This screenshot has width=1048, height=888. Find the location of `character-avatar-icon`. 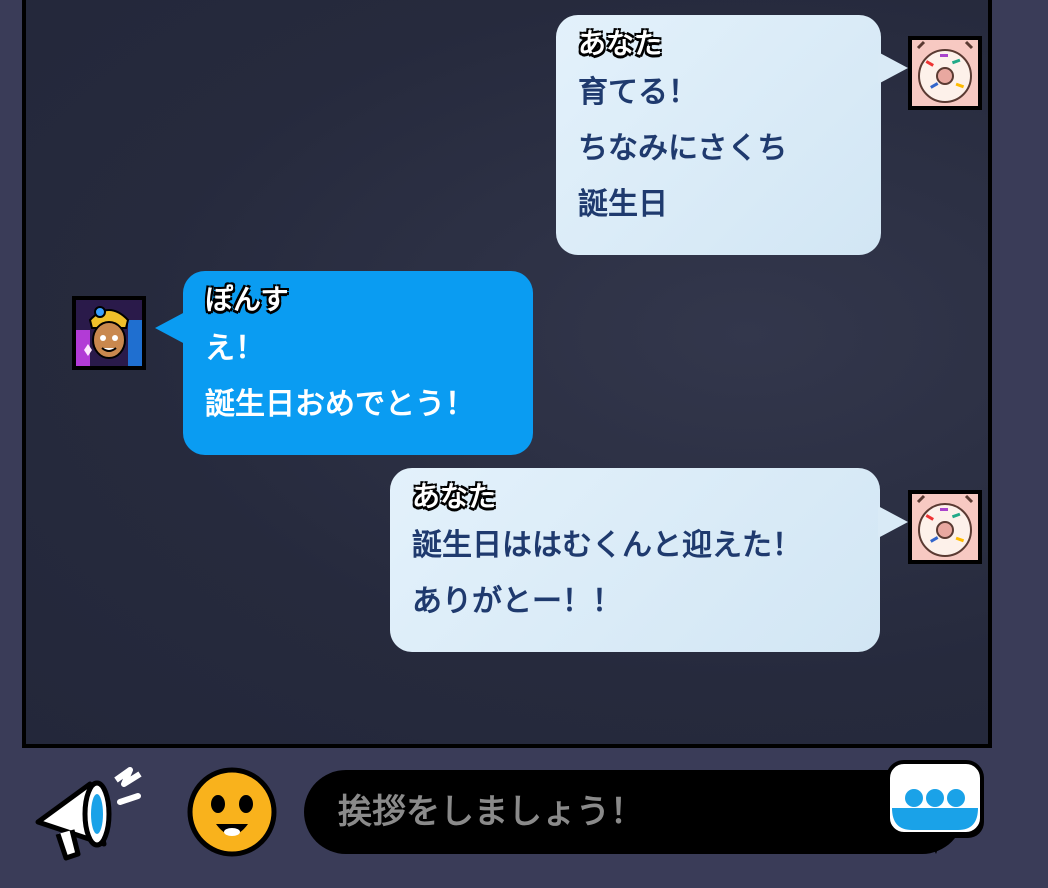

character-avatar-icon is located at coordinates (109, 333).